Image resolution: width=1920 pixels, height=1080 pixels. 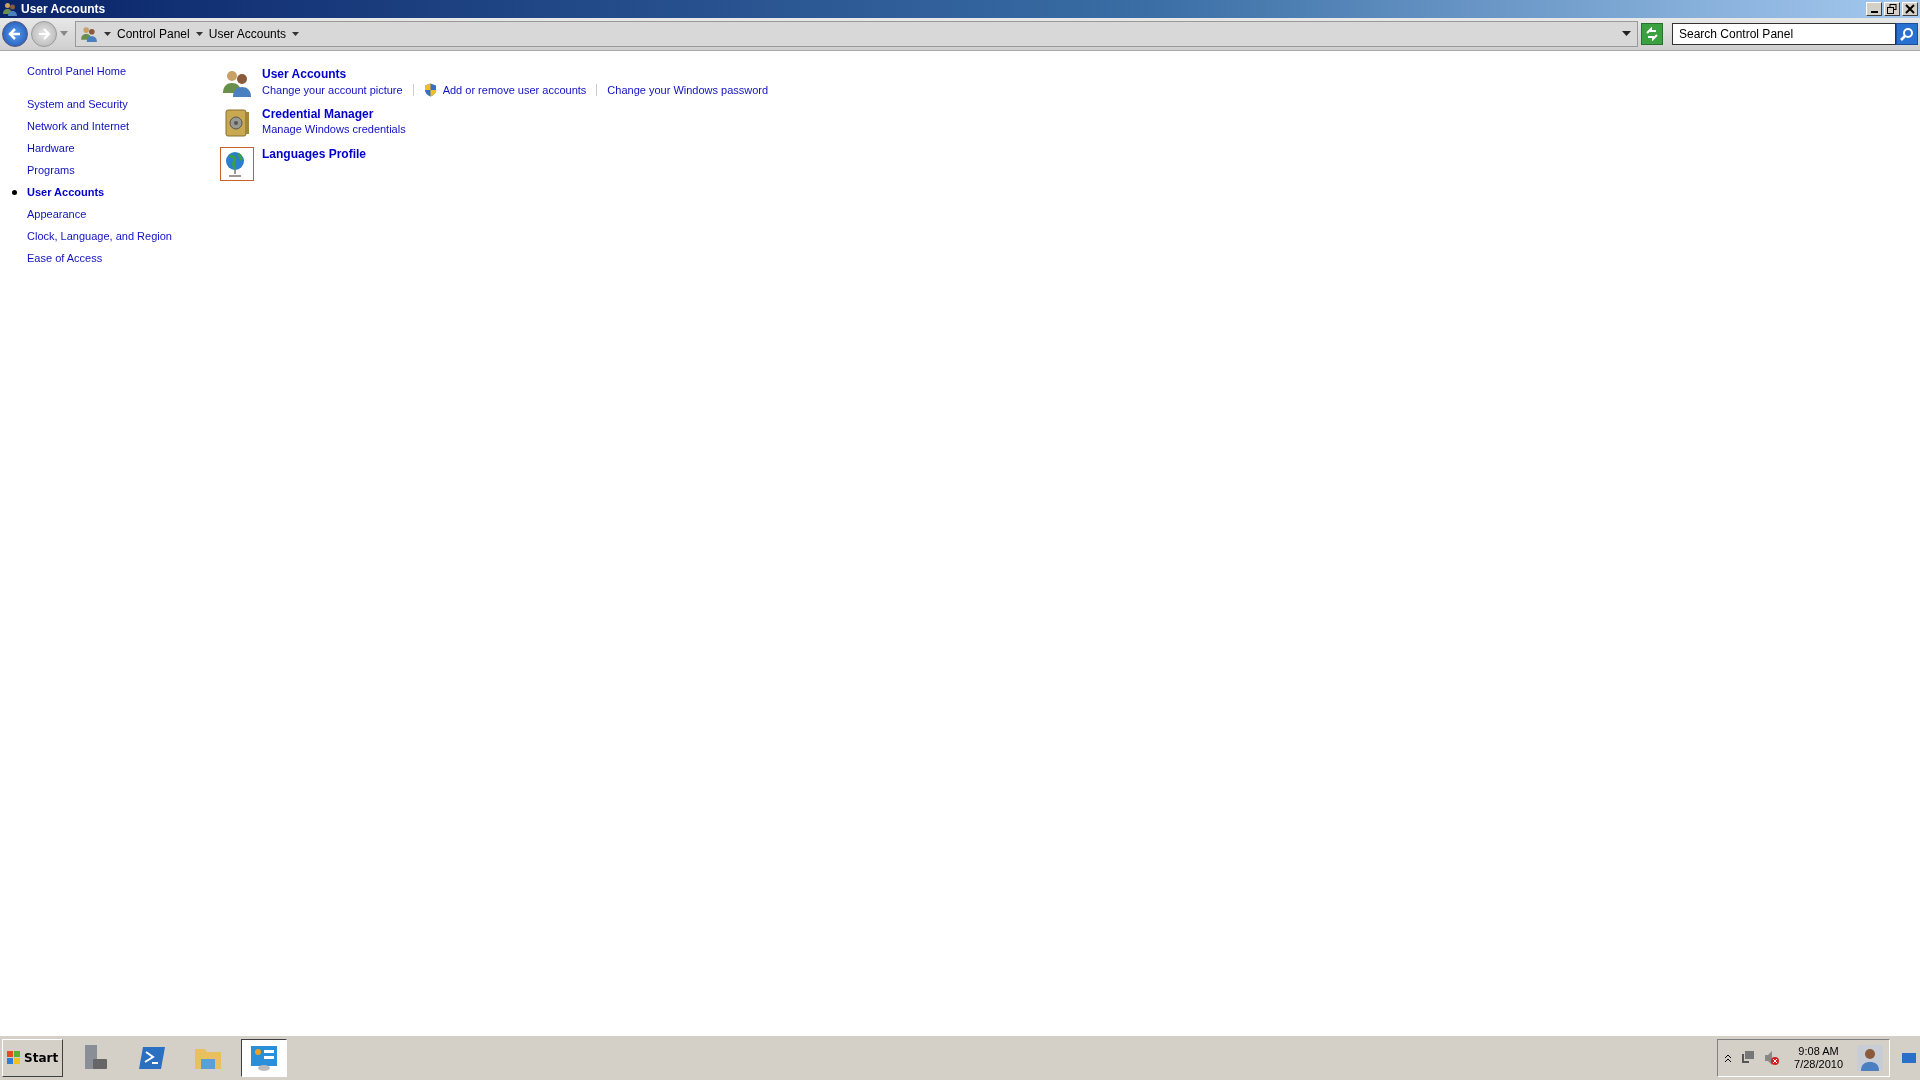 What do you see at coordinates (856, 34) in the screenshot?
I see `address-bar: Control Panel User Accounts` at bounding box center [856, 34].